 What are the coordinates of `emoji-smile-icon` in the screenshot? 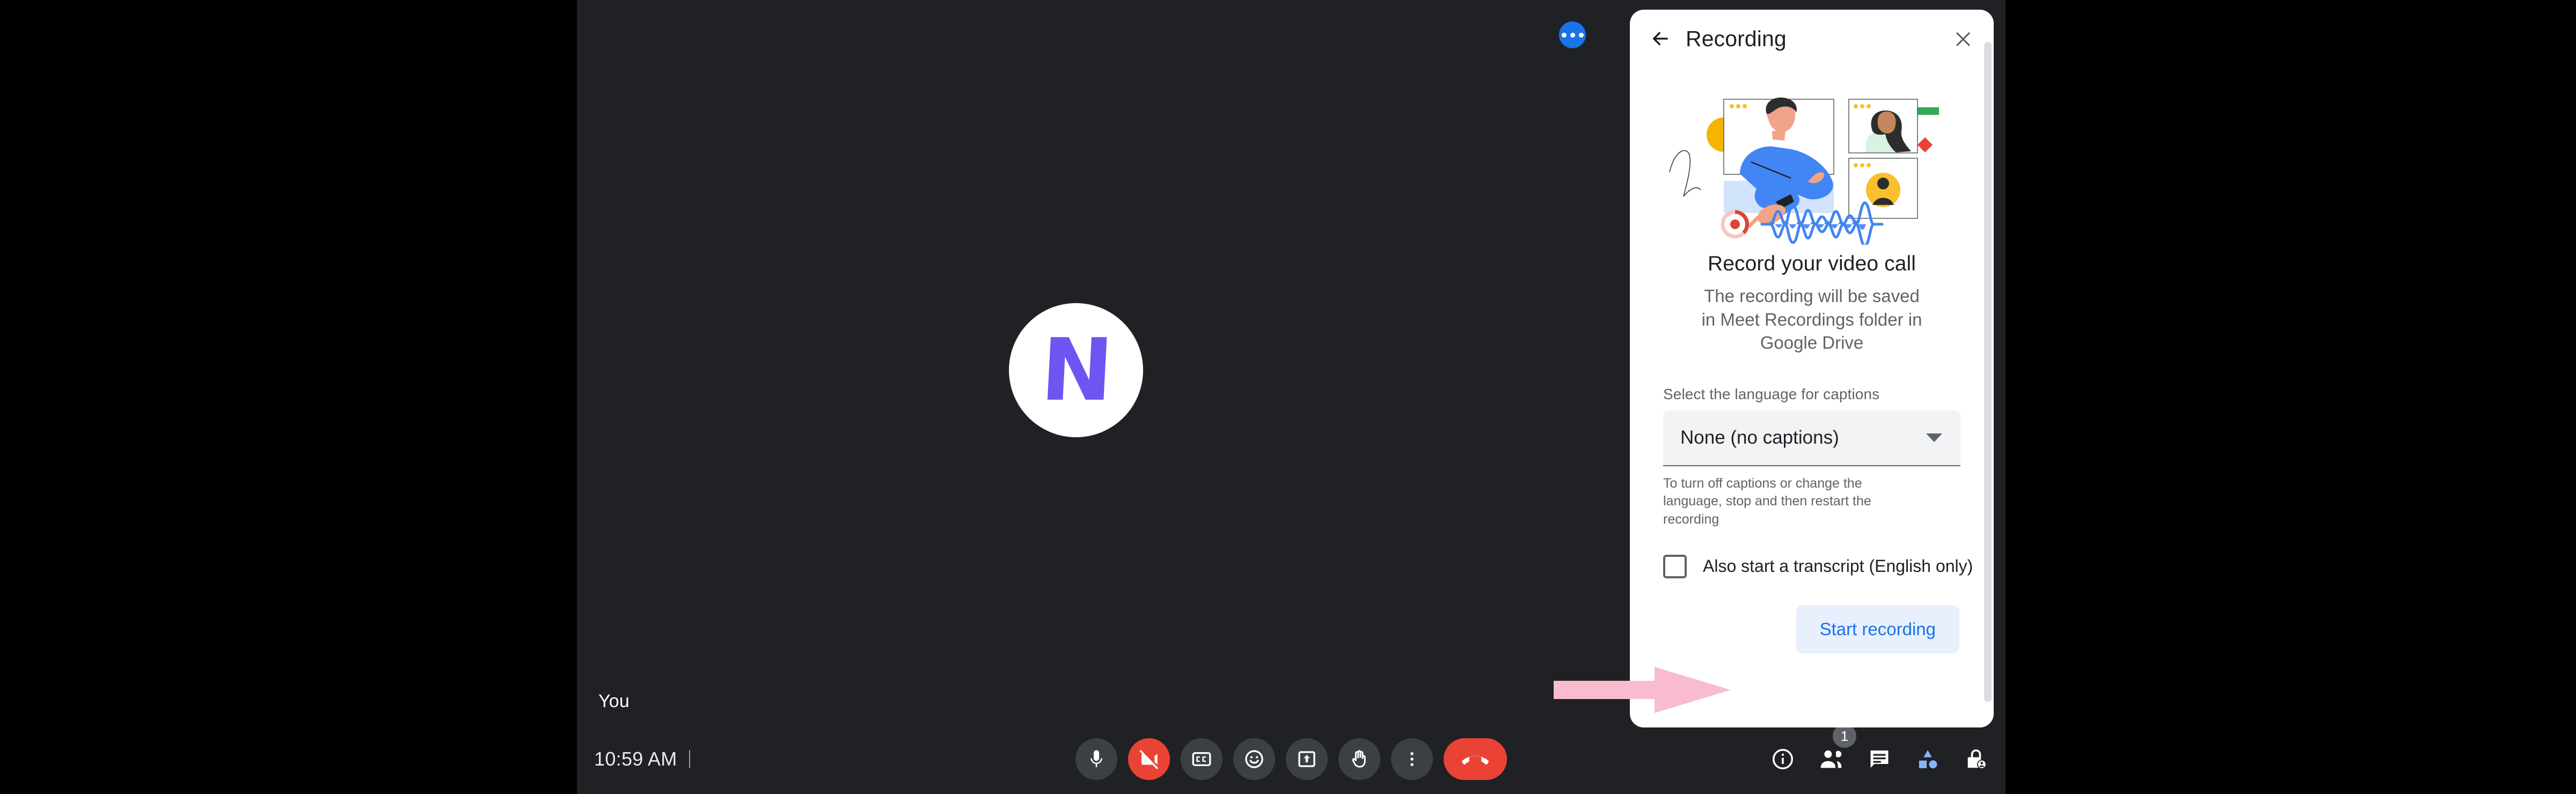 It's located at (1254, 759).